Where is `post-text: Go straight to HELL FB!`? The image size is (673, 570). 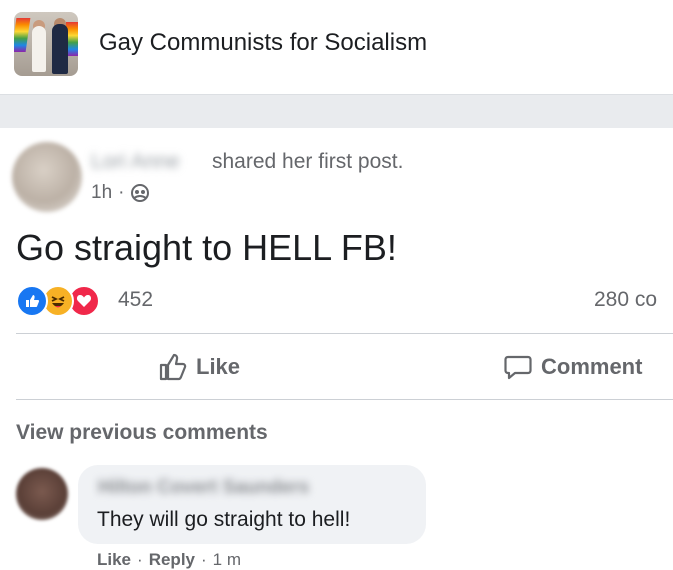 post-text: Go straight to HELL FB! is located at coordinates (206, 247).